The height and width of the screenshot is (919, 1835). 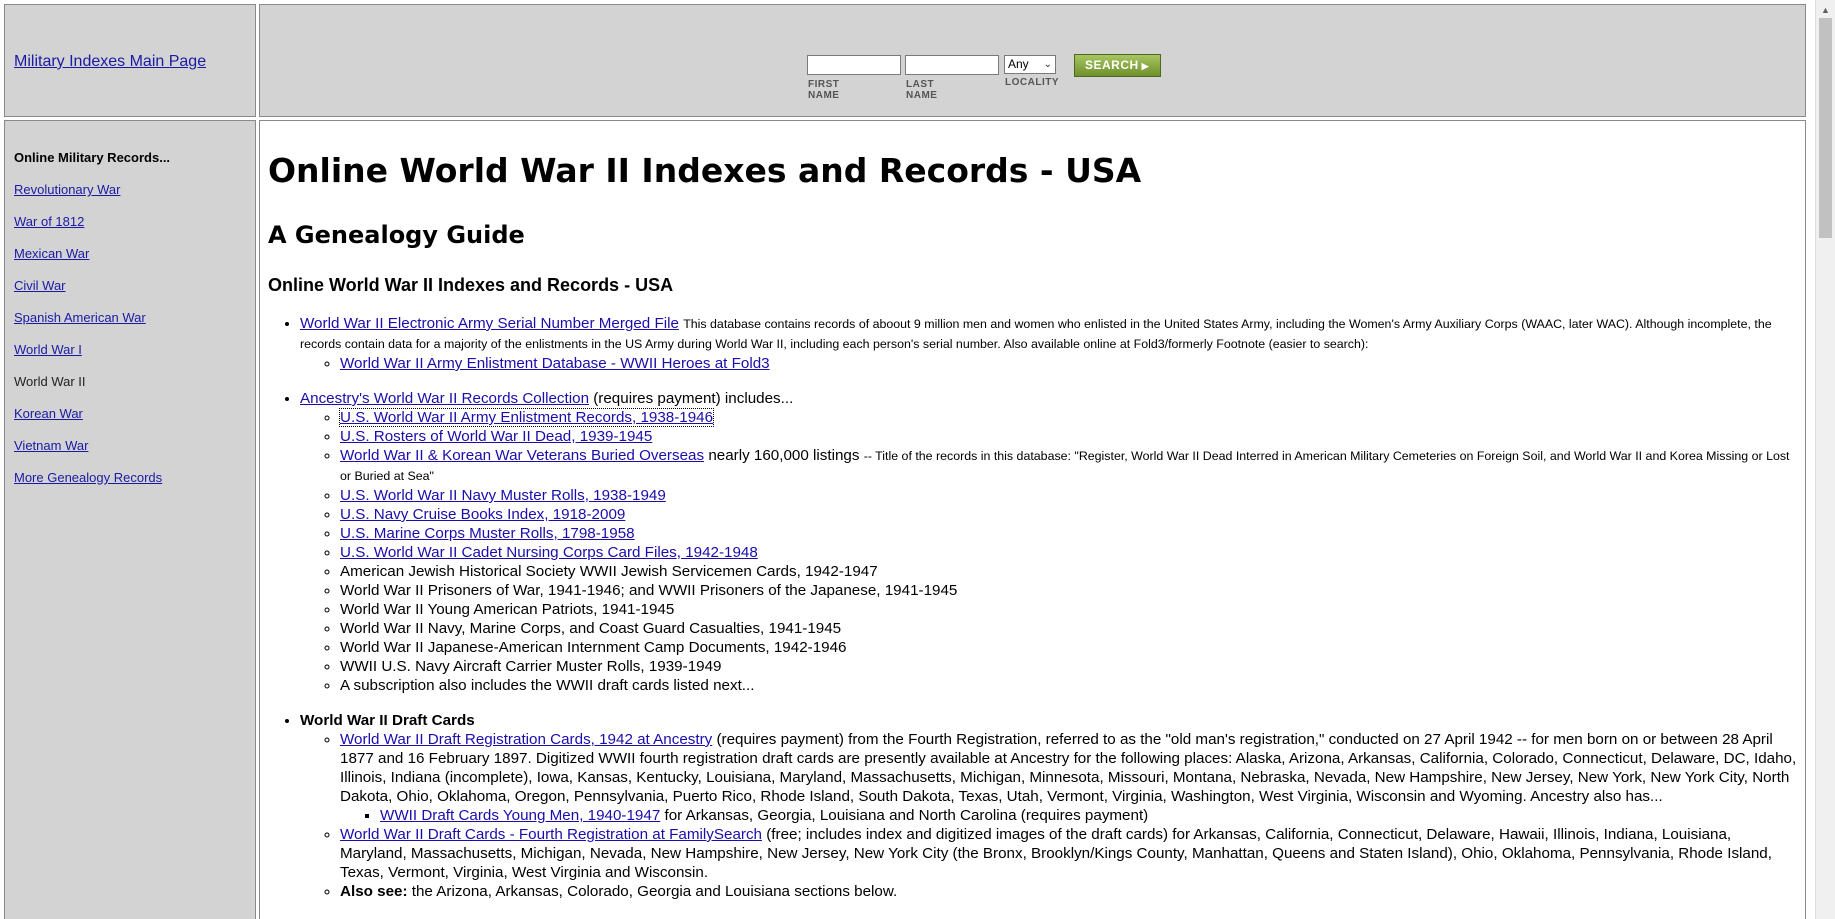 I want to click on list-item: U.S. Navy Cruise Books Index, 1918-2009, so click(x=1070, y=514).